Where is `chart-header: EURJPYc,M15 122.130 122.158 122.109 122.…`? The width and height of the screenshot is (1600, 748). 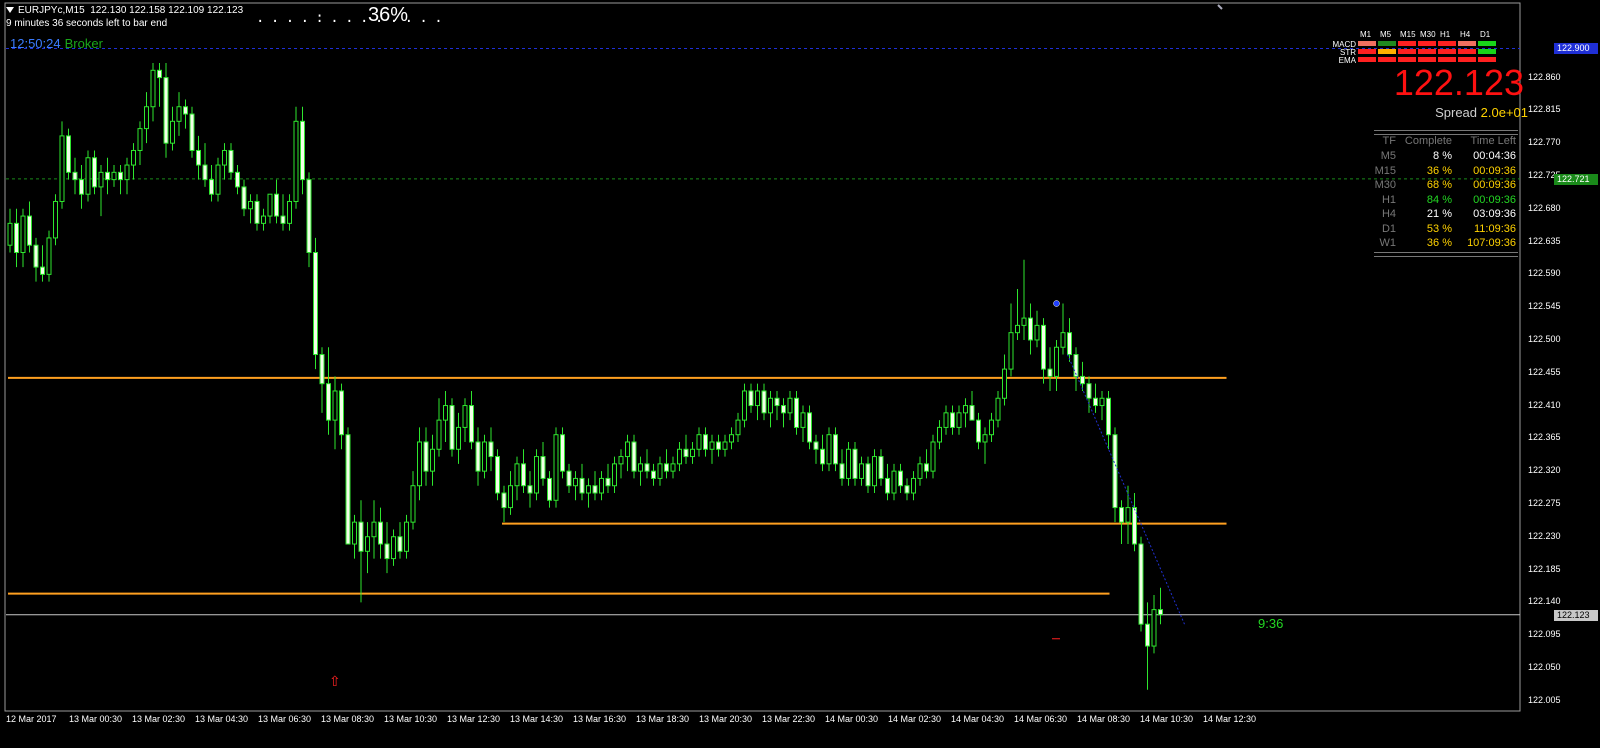
chart-header: EURJPYc,M15 122.130 122.158 122.109 122.… is located at coordinates (124, 17).